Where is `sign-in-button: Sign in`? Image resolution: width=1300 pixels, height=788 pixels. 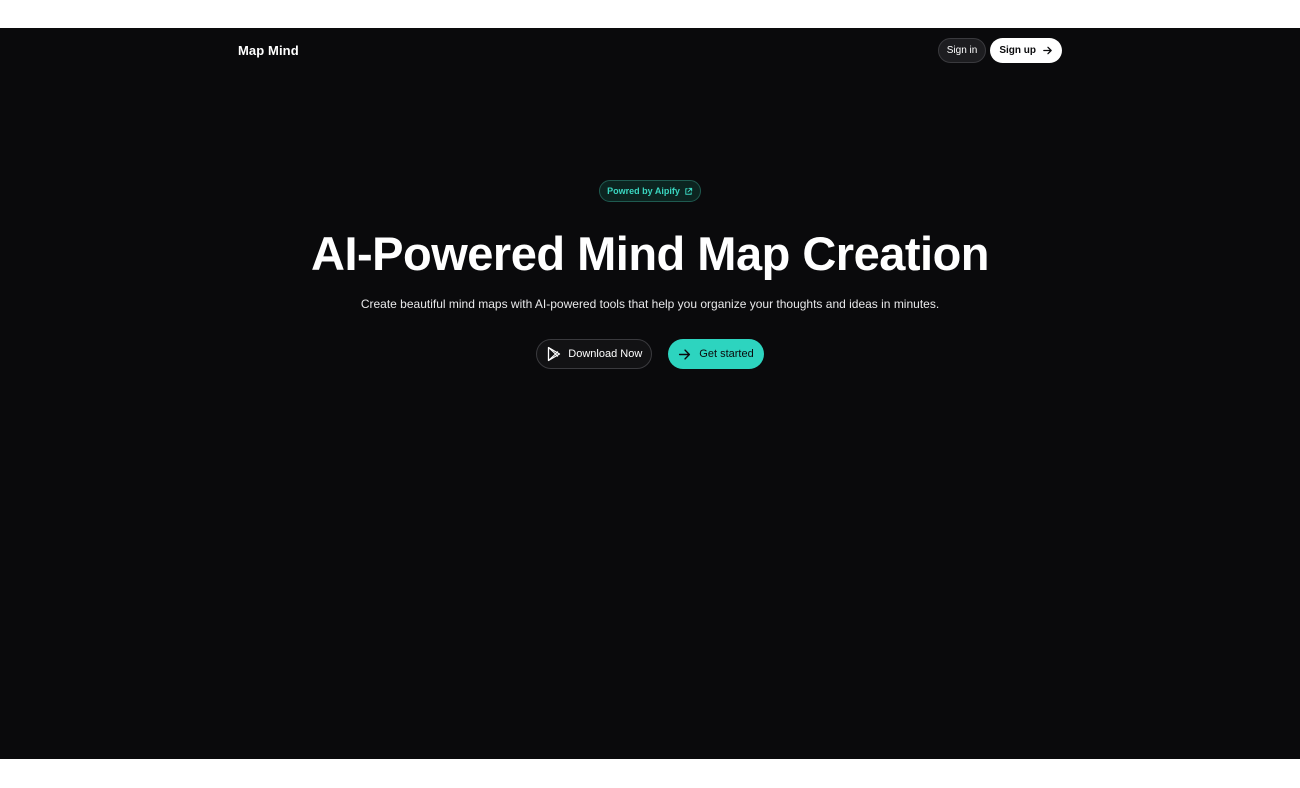 sign-in-button: Sign in is located at coordinates (962, 50).